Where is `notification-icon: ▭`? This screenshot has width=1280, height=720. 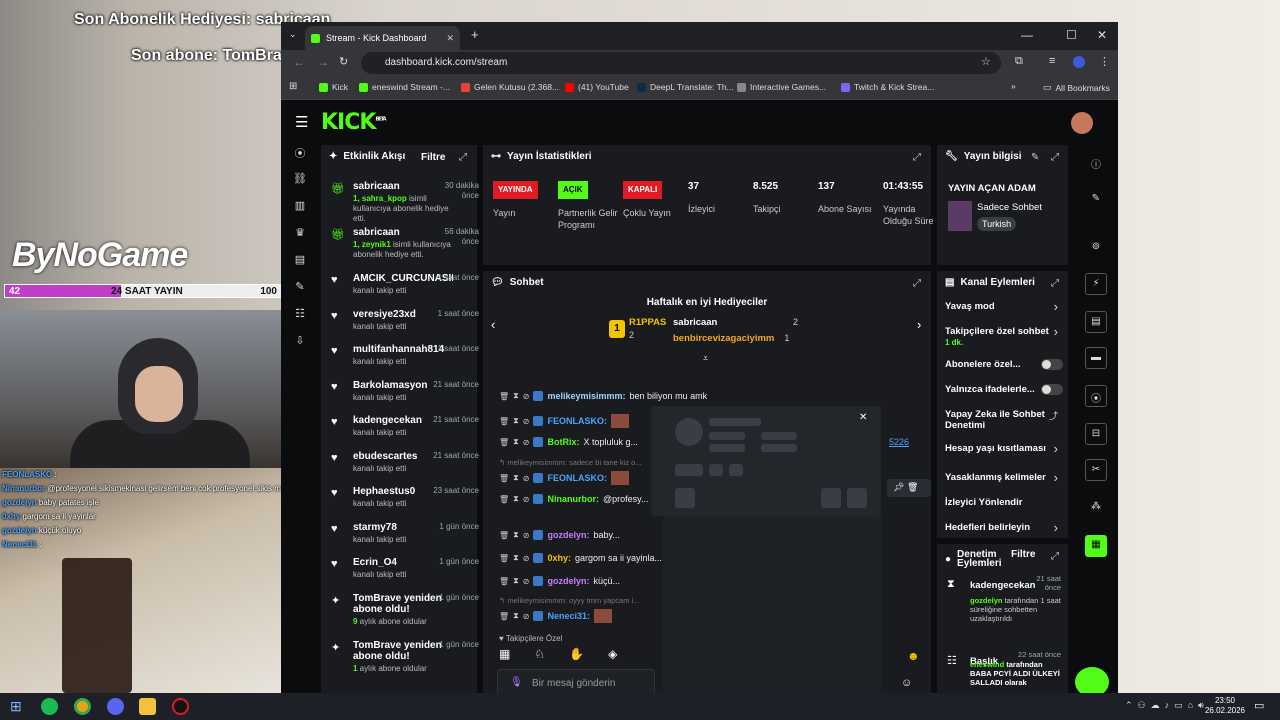
notification-icon: ▭ is located at coordinates (1259, 705).